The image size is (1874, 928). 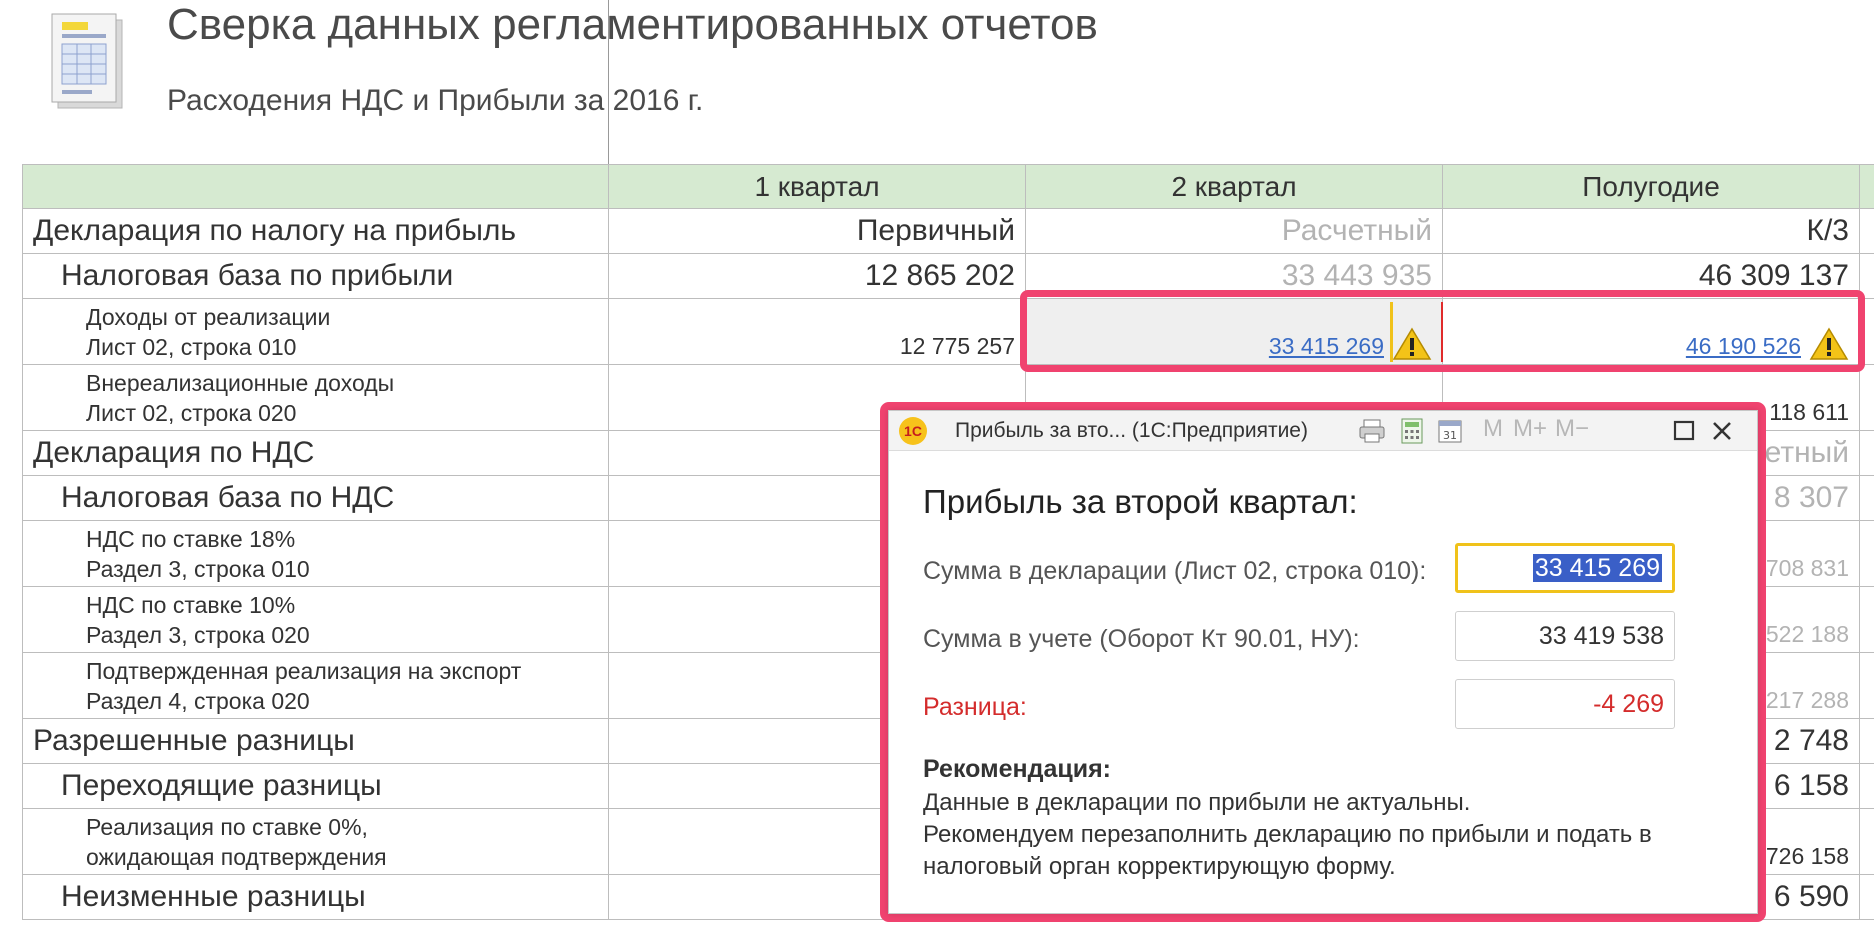 I want to click on memory-plus-button: M+, so click(x=1530, y=429).